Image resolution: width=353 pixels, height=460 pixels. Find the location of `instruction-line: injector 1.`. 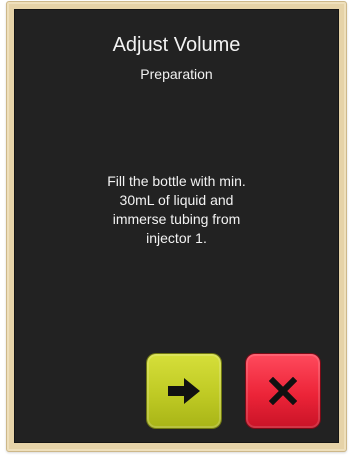

instruction-line: injector 1. is located at coordinates (176, 238).